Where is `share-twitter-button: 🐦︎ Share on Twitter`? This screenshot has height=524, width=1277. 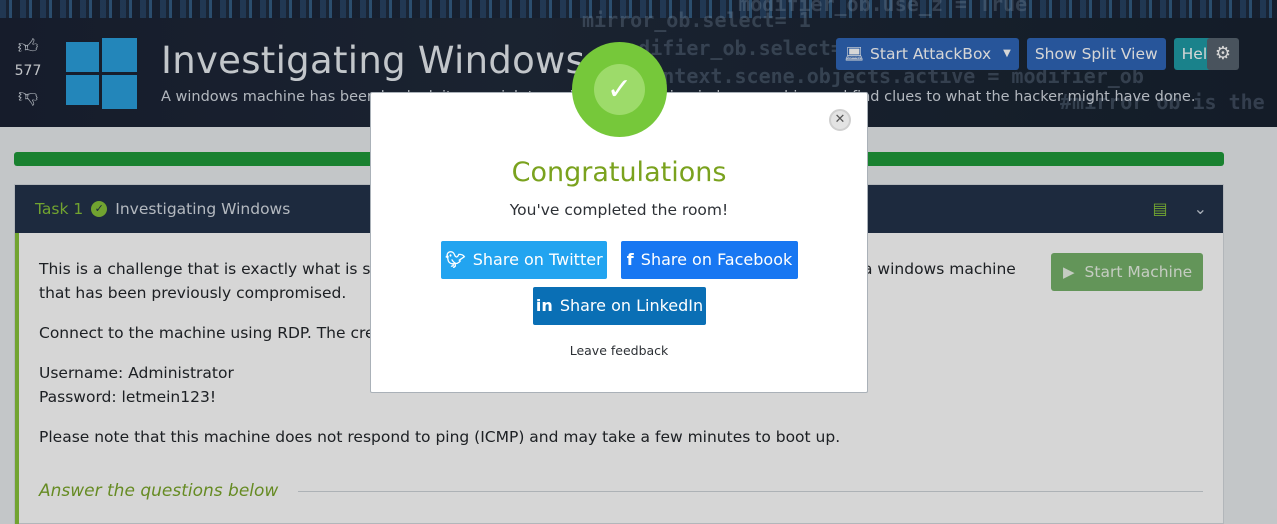 share-twitter-button: 🐦︎ Share on Twitter is located at coordinates (524, 260).